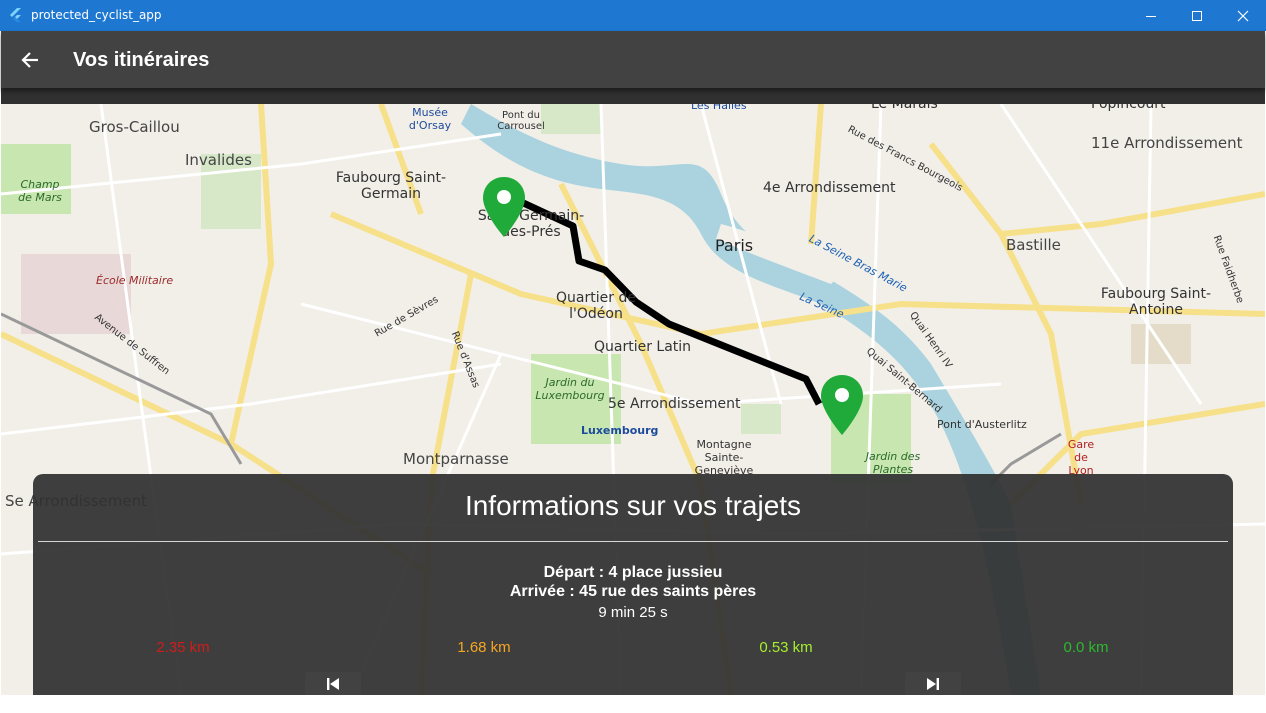 Image resolution: width=1266 pixels, height=713 pixels. Describe the element at coordinates (134, 127) in the screenshot. I see `map-label: Gros-Caillou` at that location.